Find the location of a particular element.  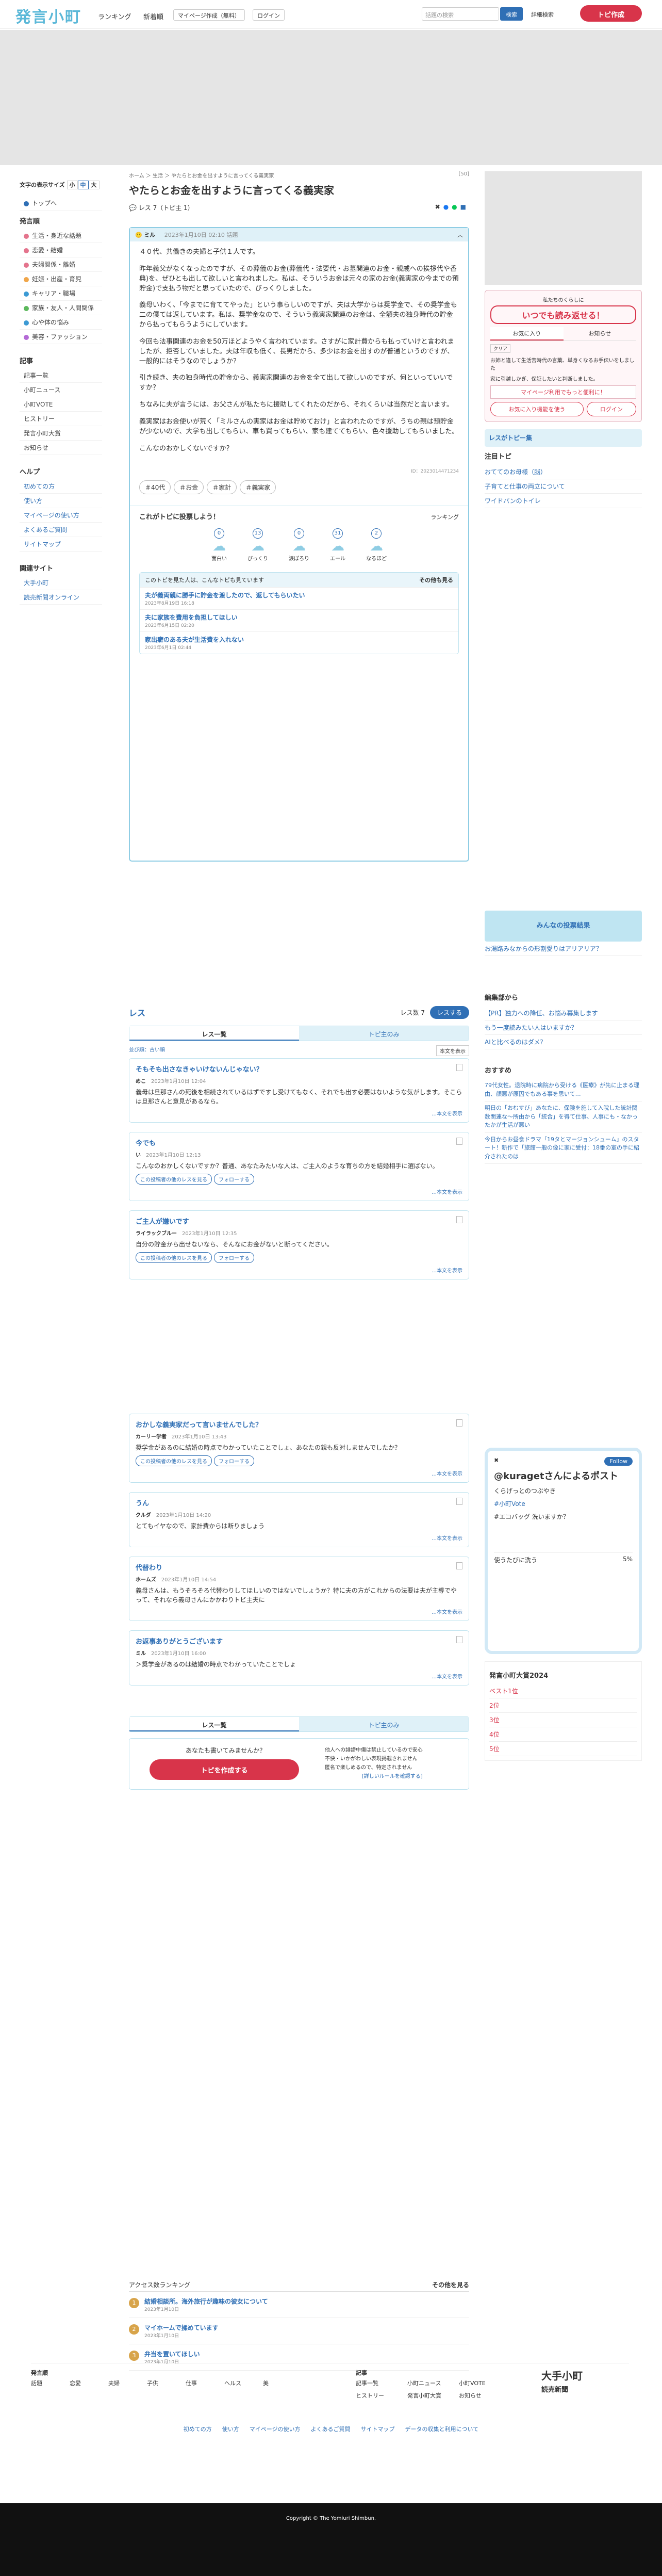

response-author: ライラックブルー is located at coordinates (159, 1234).